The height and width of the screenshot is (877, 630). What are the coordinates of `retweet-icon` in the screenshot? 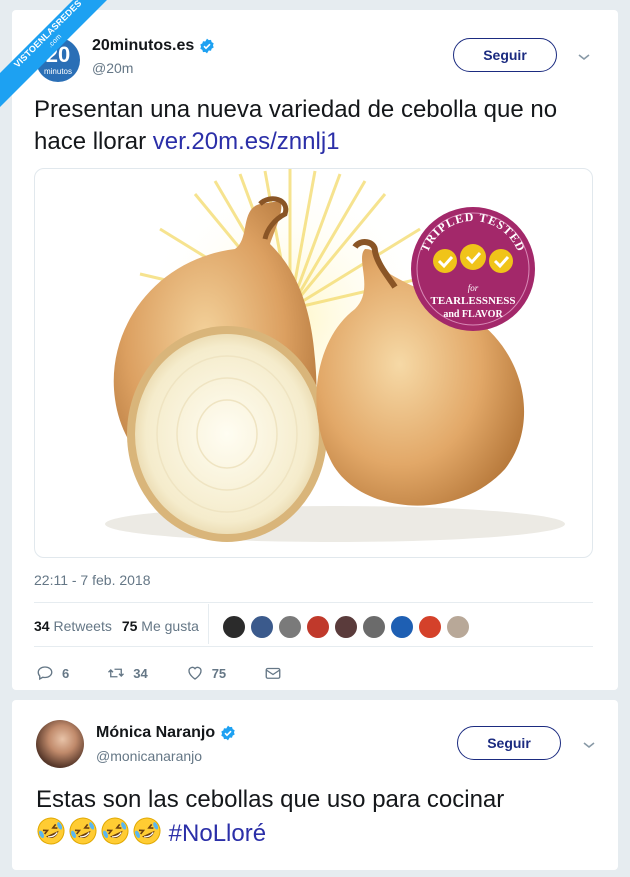 It's located at (116, 673).